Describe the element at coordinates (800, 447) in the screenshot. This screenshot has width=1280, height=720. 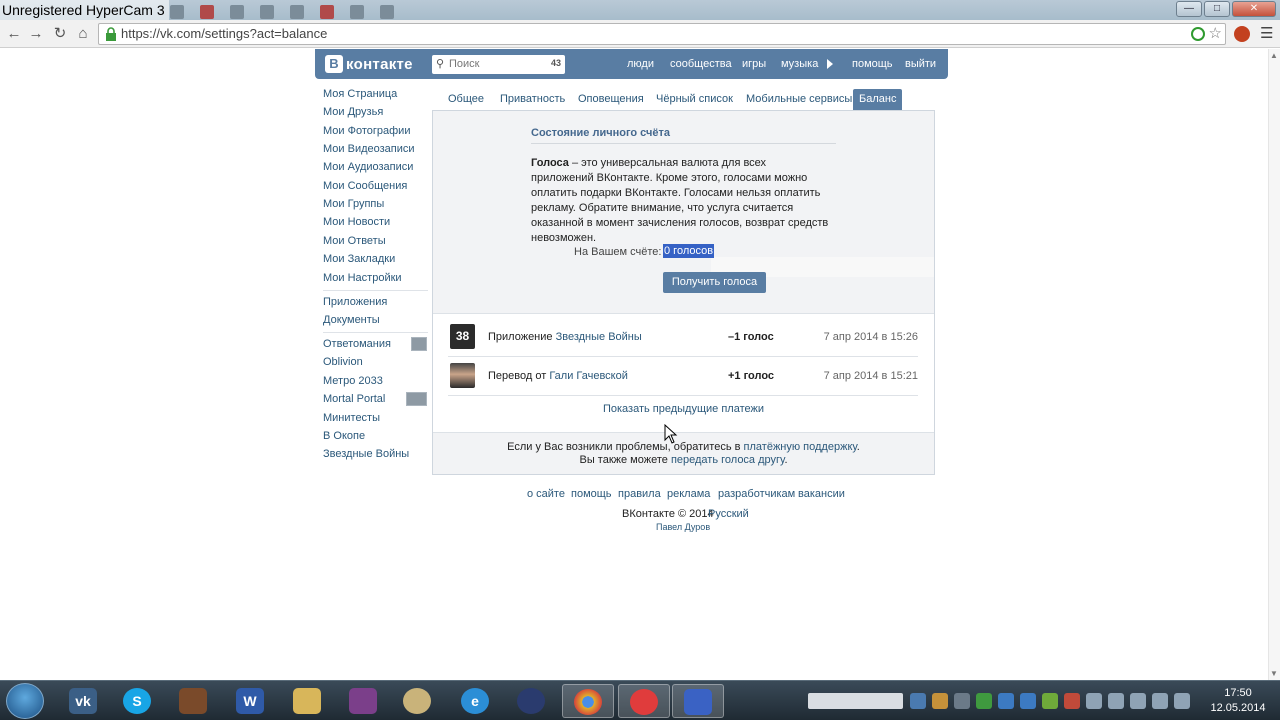
I see `support-link: платёжную поддержку` at that location.